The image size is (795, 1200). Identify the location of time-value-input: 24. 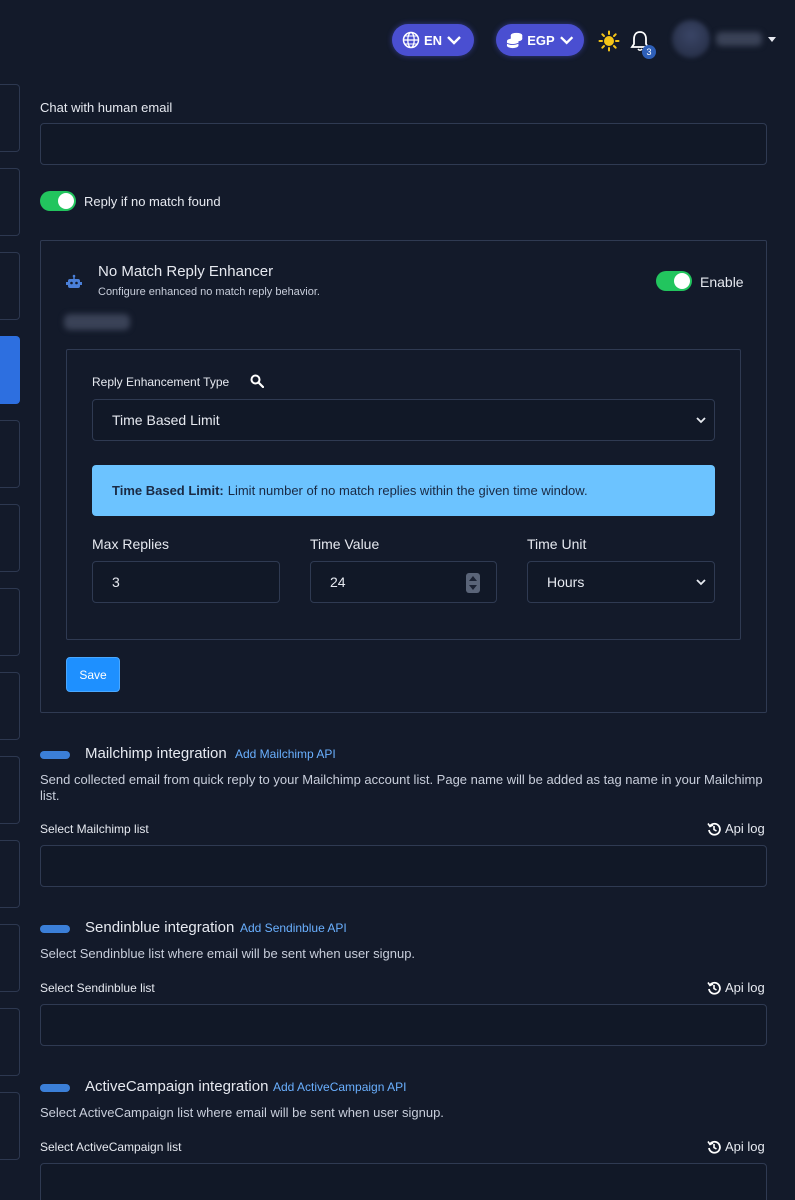
(403, 582).